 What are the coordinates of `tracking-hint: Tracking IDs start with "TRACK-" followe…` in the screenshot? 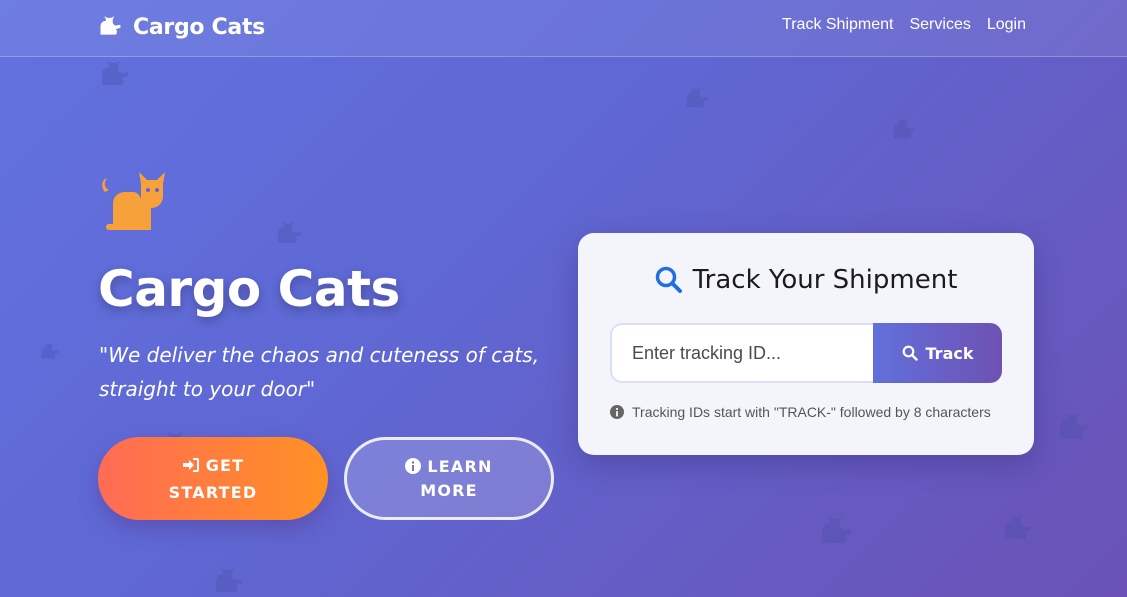 It's located at (820, 412).